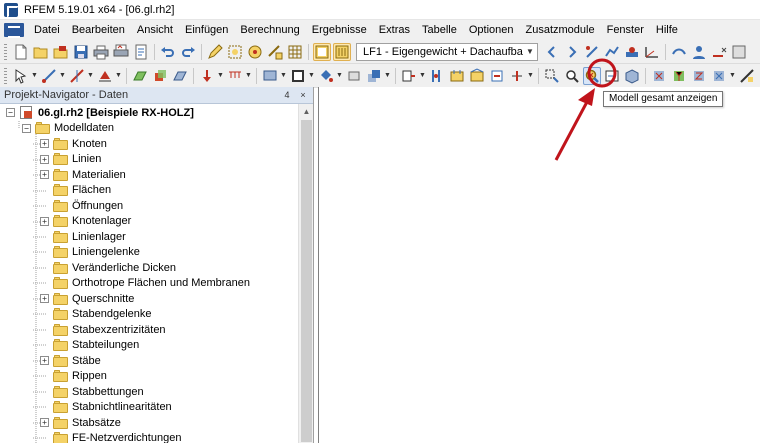  What do you see at coordinates (121, 52) in the screenshot?
I see `print-graphic-button` at bounding box center [121, 52].